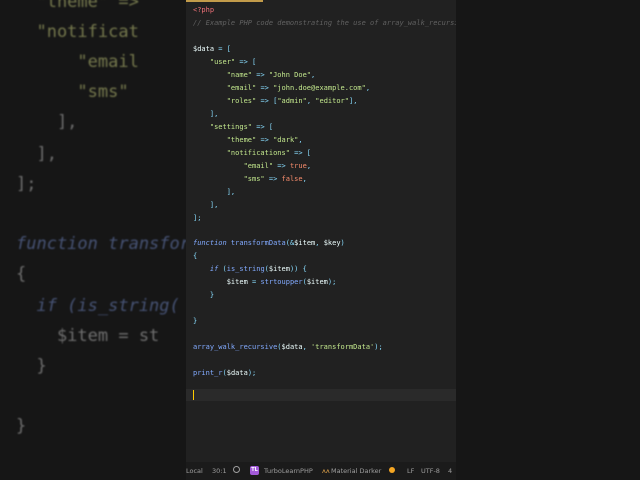 The height and width of the screenshot is (480, 640). What do you see at coordinates (108, 244) in the screenshot?
I see `background-code-line: function transform` at bounding box center [108, 244].